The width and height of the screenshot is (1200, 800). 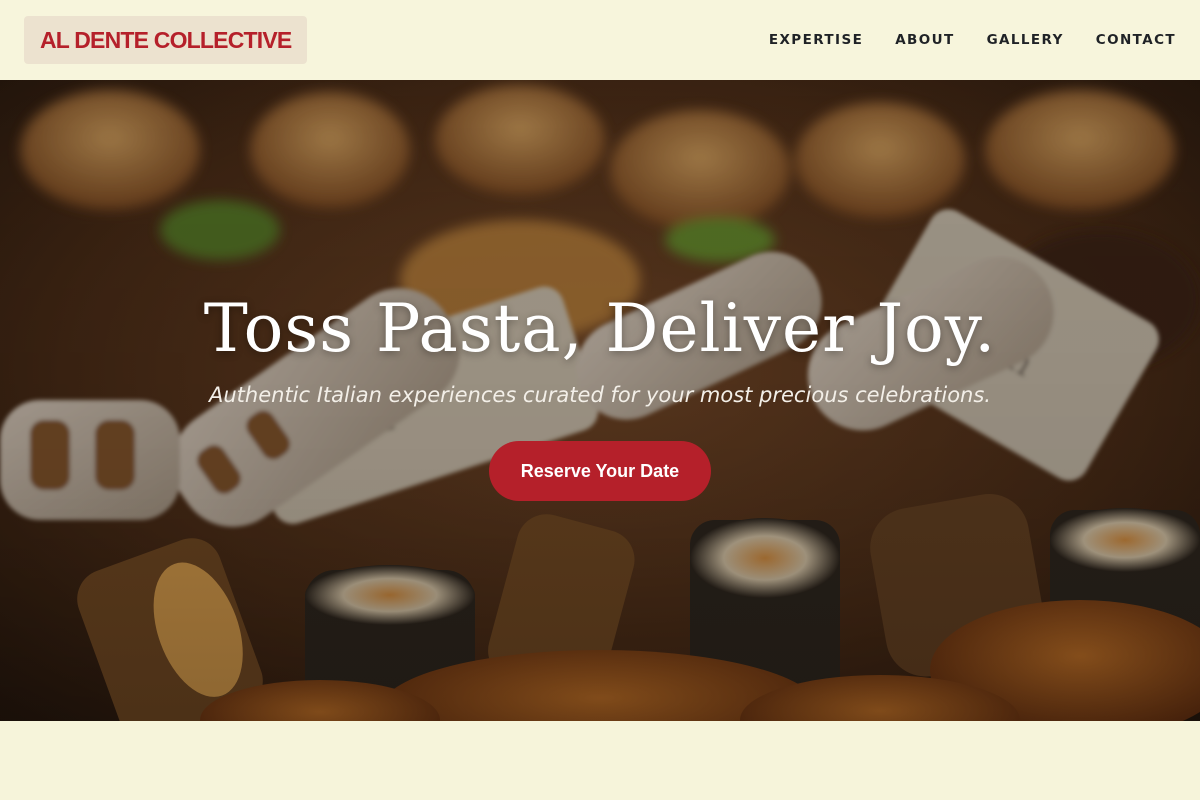 What do you see at coordinates (972, 40) in the screenshot?
I see `main-nav: EXPERTISE ABOUT GALLERY CONTACT` at bounding box center [972, 40].